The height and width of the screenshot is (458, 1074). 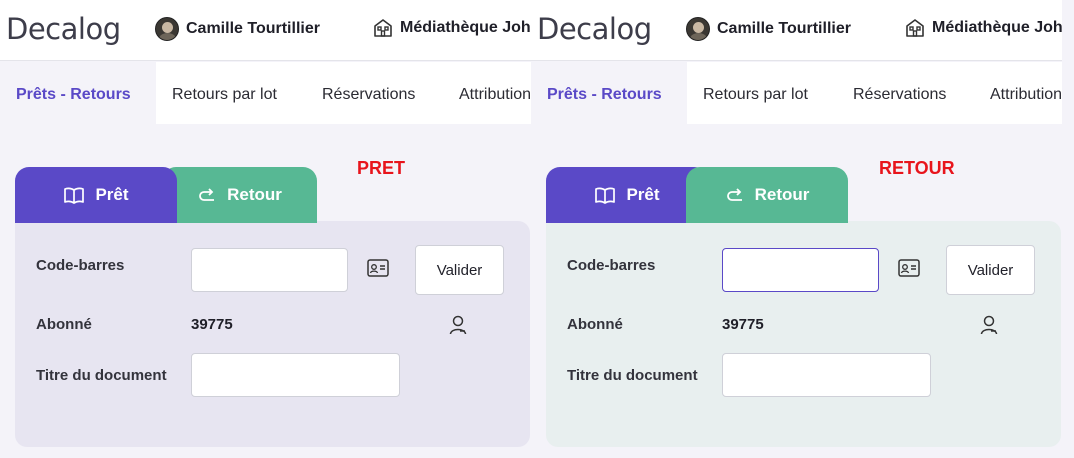 What do you see at coordinates (917, 168) in the screenshot?
I see `mode-annotation: RETOUR` at bounding box center [917, 168].